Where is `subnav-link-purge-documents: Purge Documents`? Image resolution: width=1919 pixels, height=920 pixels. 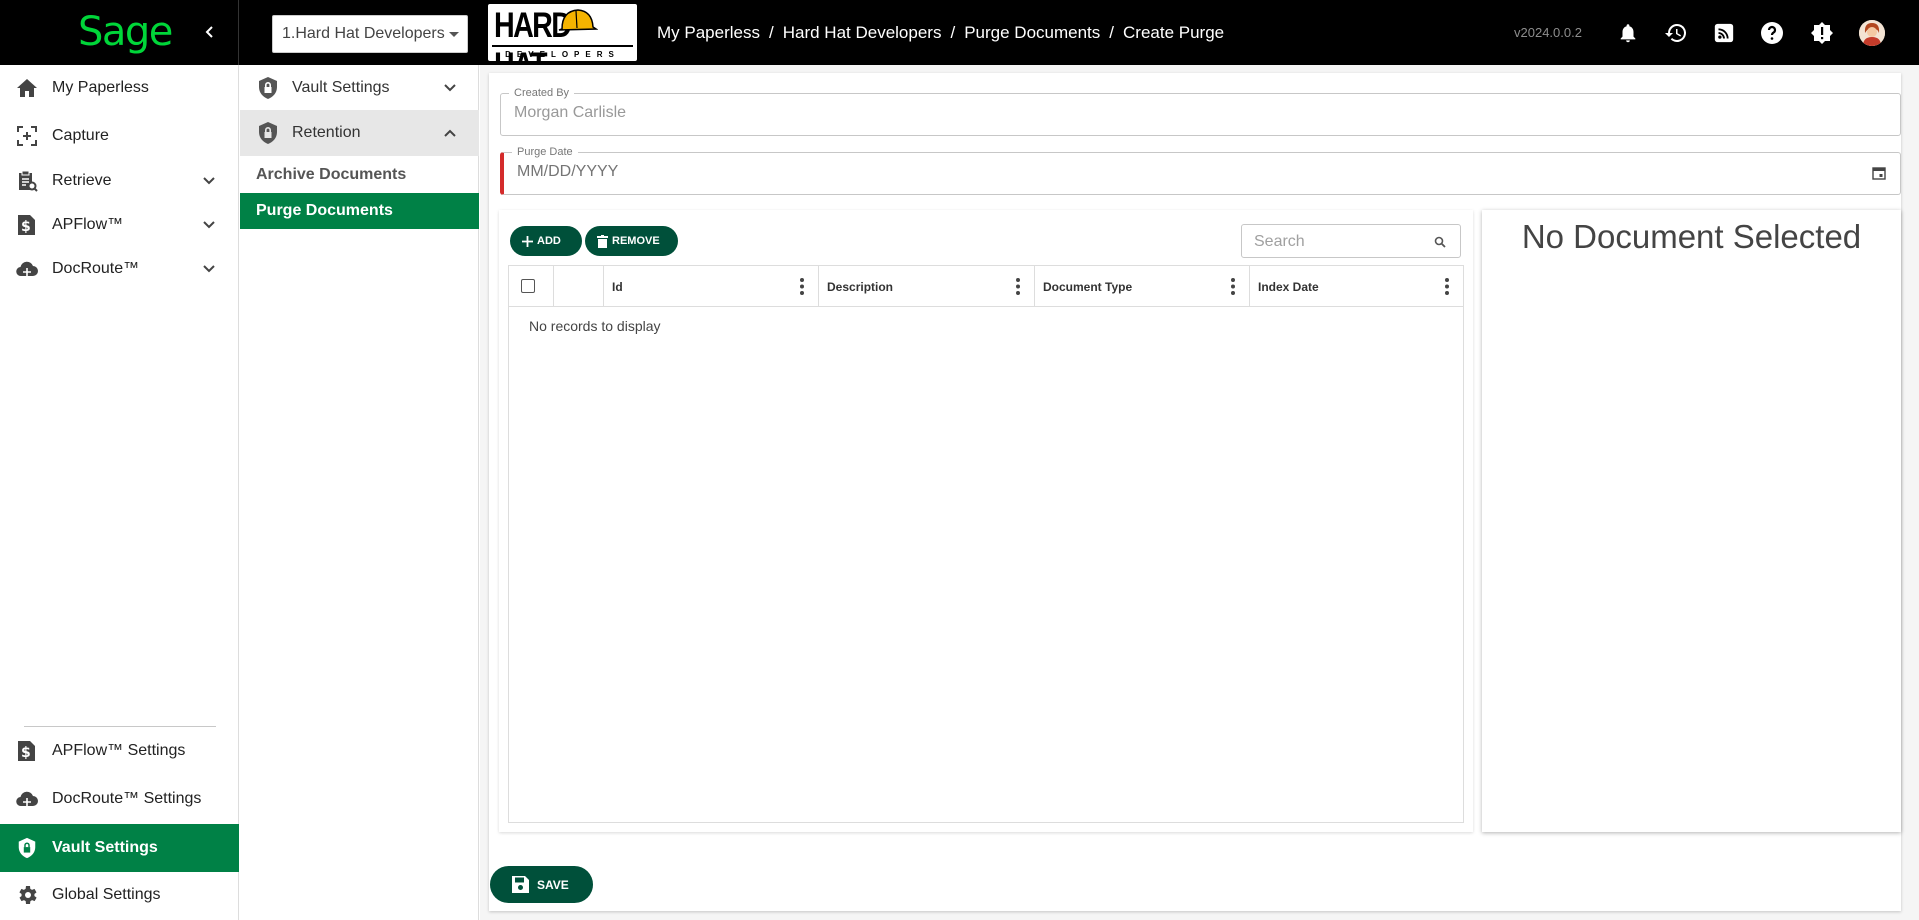
subnav-link-purge-documents: Purge Documents is located at coordinates (359, 211).